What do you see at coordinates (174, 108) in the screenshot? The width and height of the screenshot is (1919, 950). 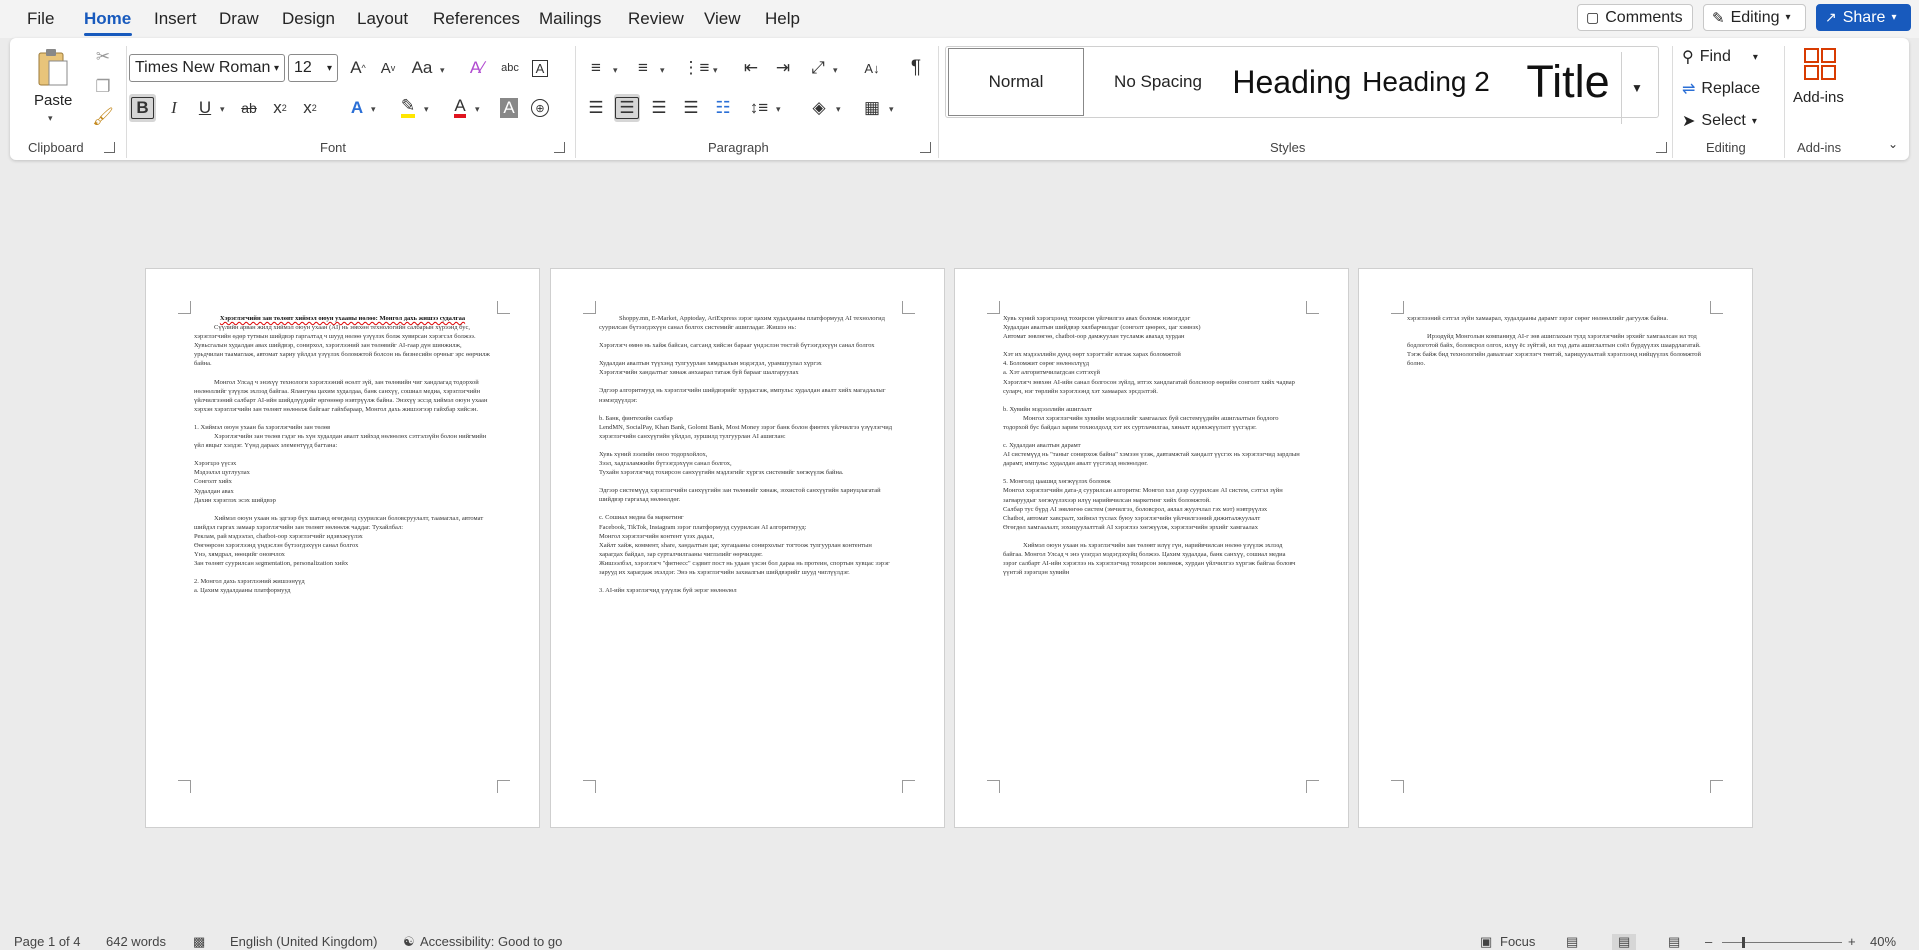 I see `italic-button: I` at bounding box center [174, 108].